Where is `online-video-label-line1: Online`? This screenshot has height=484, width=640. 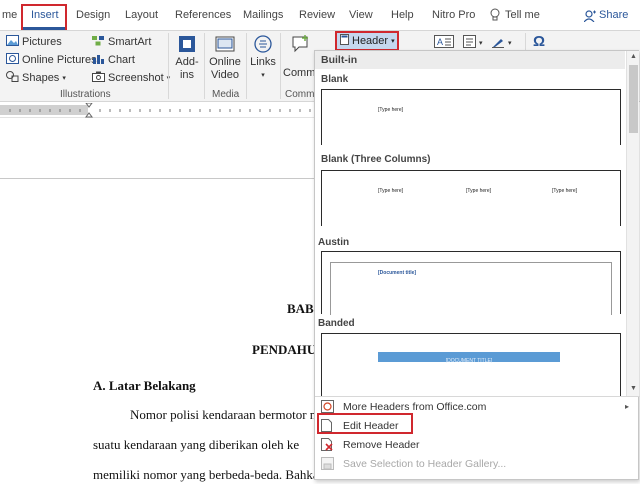 online-video-label-line1: Online is located at coordinates (225, 62).